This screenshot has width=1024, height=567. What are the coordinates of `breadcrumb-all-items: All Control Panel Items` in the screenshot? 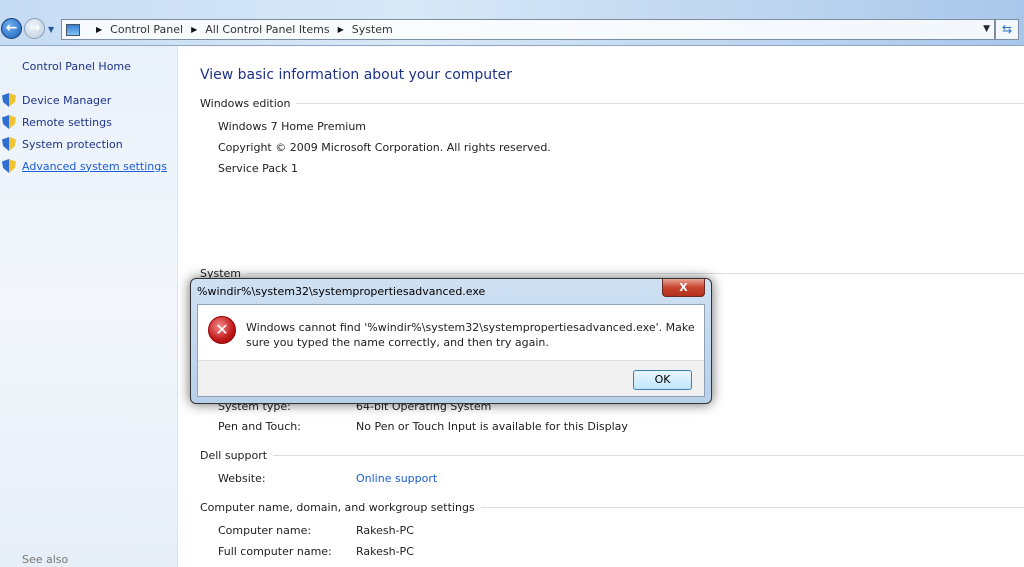 It's located at (267, 29).